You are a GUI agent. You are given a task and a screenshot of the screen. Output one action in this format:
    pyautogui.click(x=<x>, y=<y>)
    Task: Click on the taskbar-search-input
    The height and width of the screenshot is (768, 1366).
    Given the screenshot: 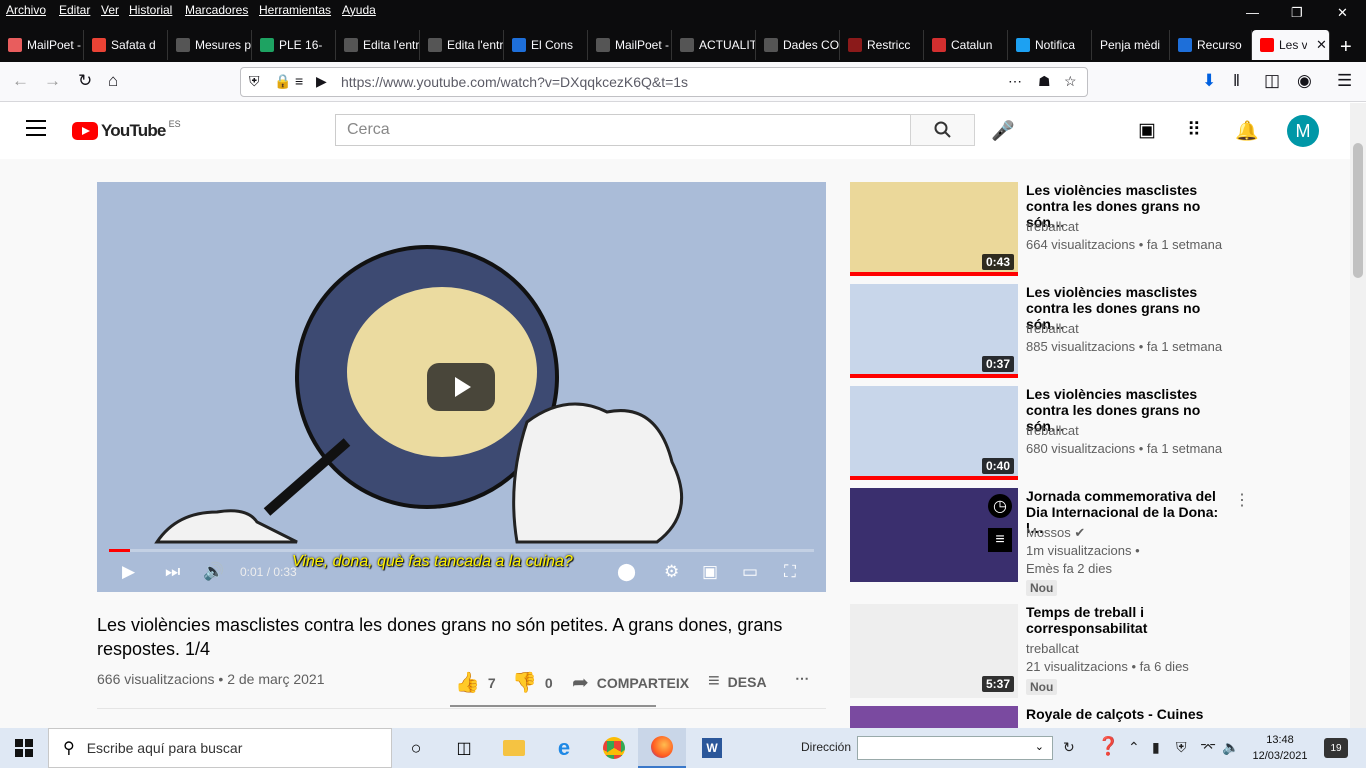 What is the action you would take?
    pyautogui.click(x=226, y=748)
    